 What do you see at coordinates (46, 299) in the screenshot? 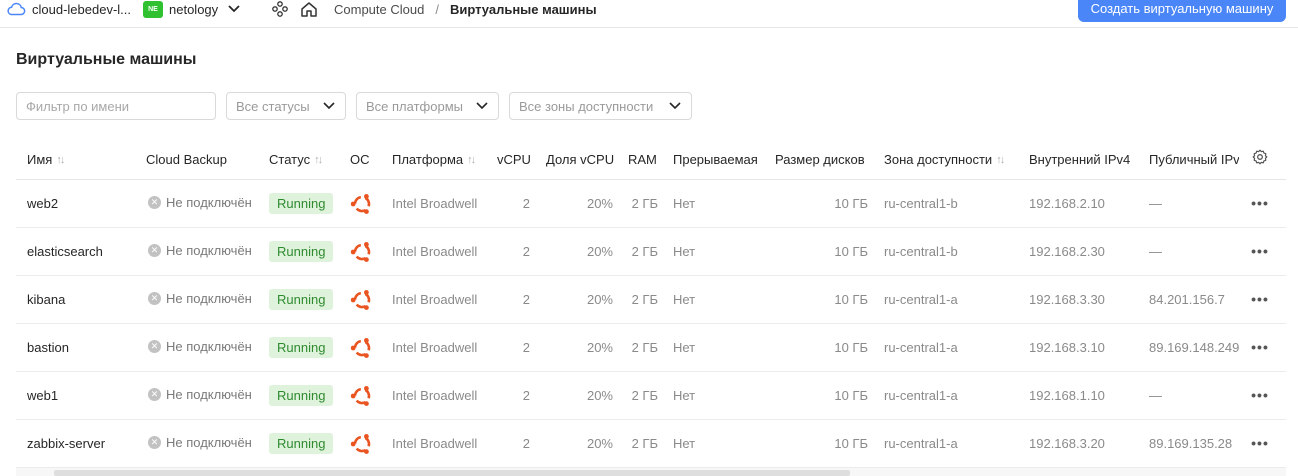
I see `vm-name: kibana` at bounding box center [46, 299].